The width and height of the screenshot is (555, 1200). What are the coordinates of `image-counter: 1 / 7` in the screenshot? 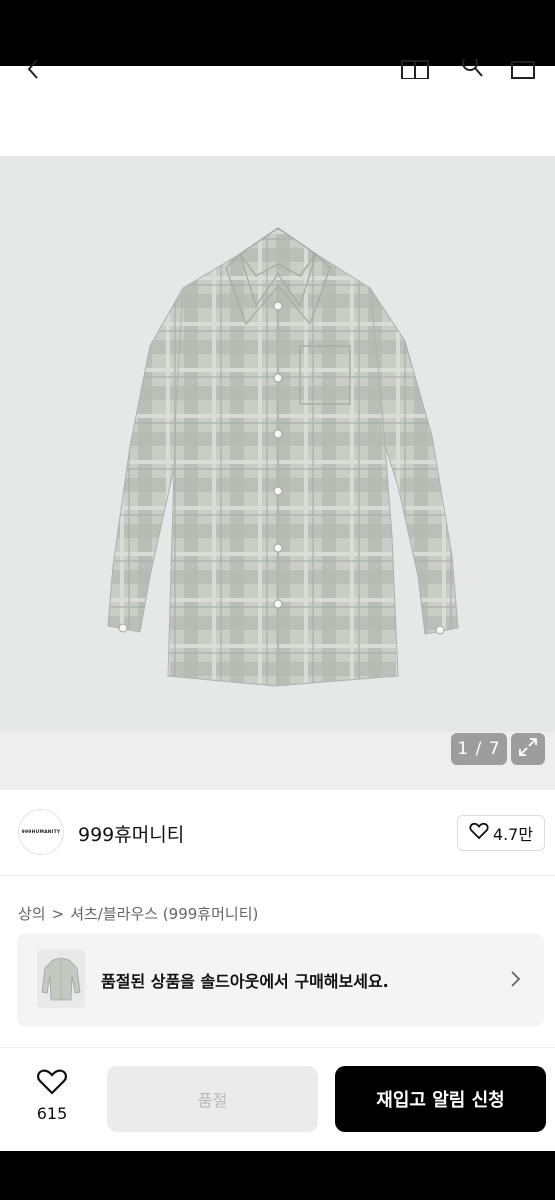 It's located at (479, 749).